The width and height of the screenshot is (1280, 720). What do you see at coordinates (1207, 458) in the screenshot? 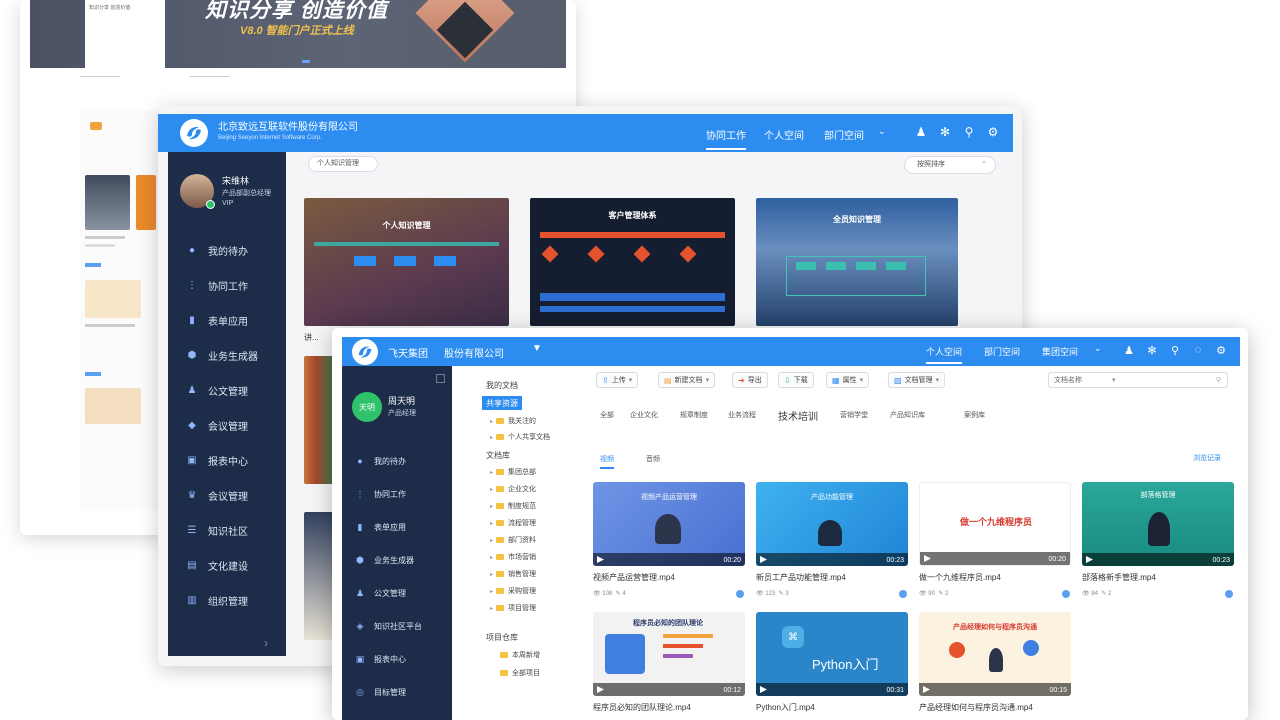
I see `history-link: 浏览记录` at bounding box center [1207, 458].